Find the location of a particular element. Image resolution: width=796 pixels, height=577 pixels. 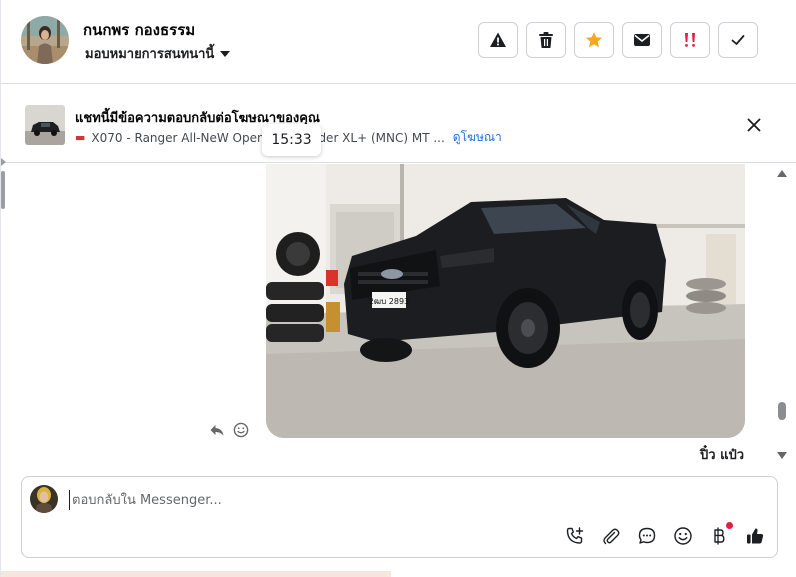

sender-name: ปิ๋ว แป๋ว is located at coordinates (722, 455).